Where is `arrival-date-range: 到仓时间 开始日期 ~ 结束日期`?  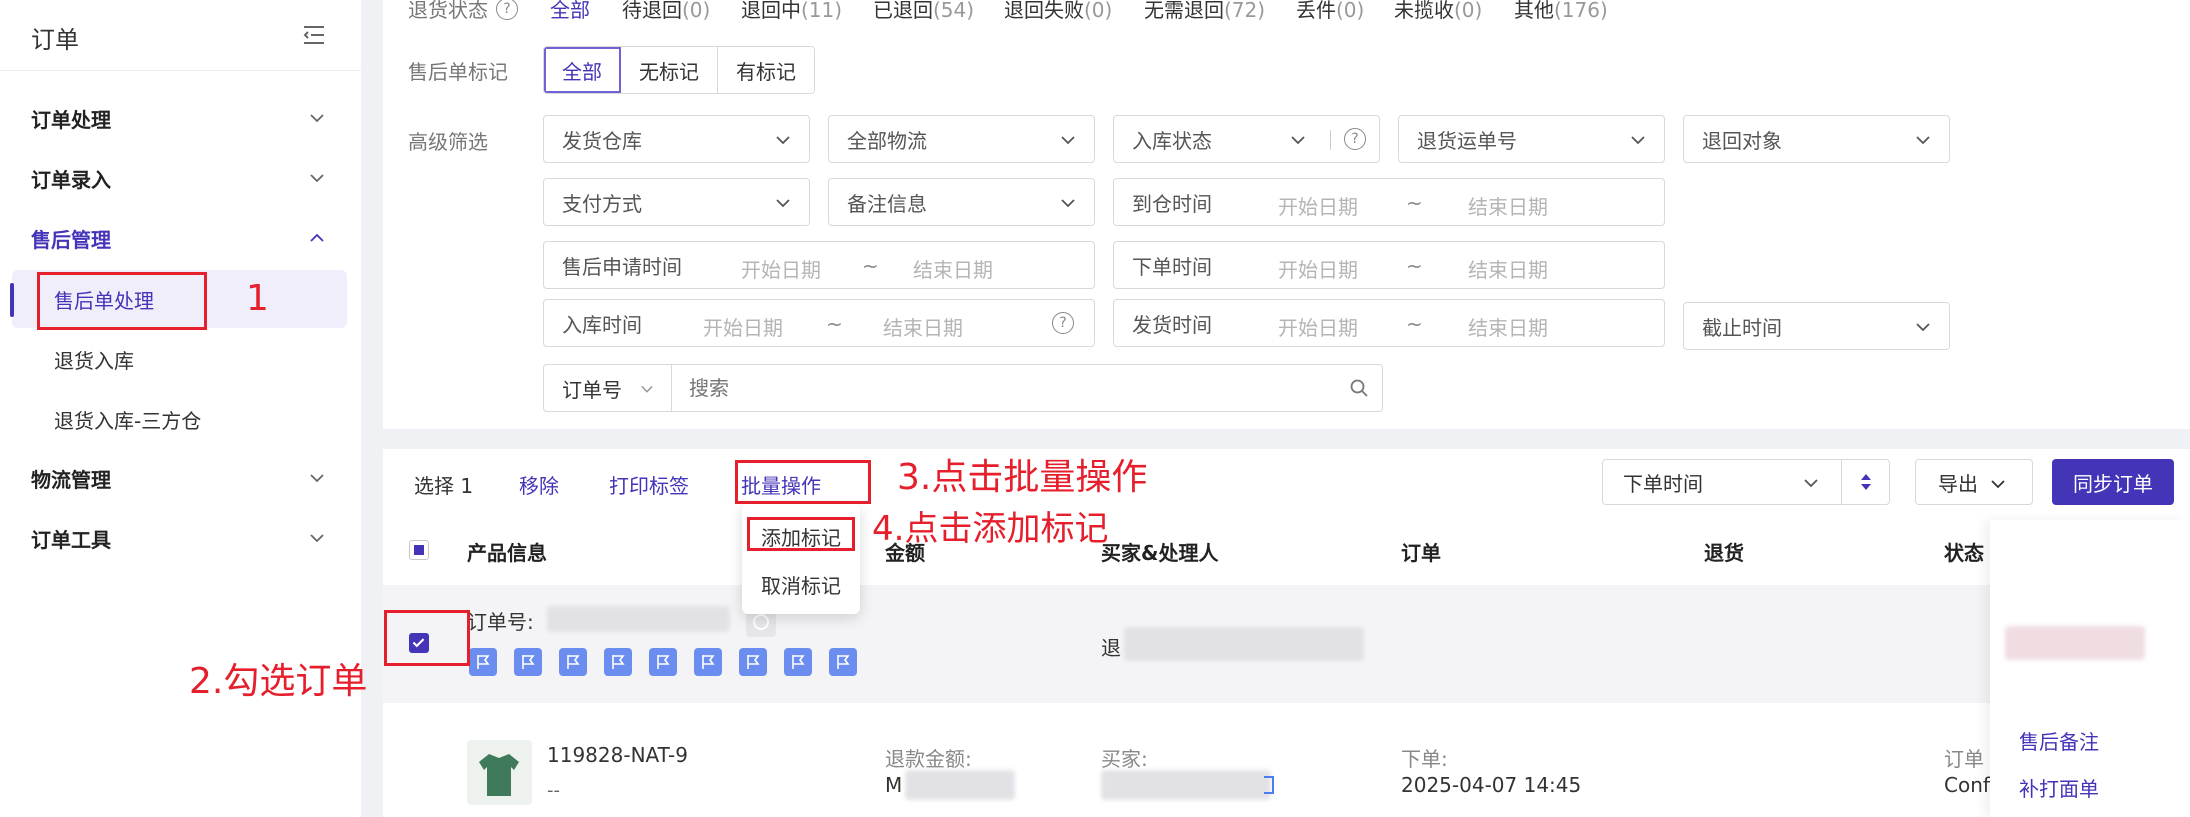
arrival-date-range: 到仓时间 开始日期 ~ 结束日期 is located at coordinates (1389, 202).